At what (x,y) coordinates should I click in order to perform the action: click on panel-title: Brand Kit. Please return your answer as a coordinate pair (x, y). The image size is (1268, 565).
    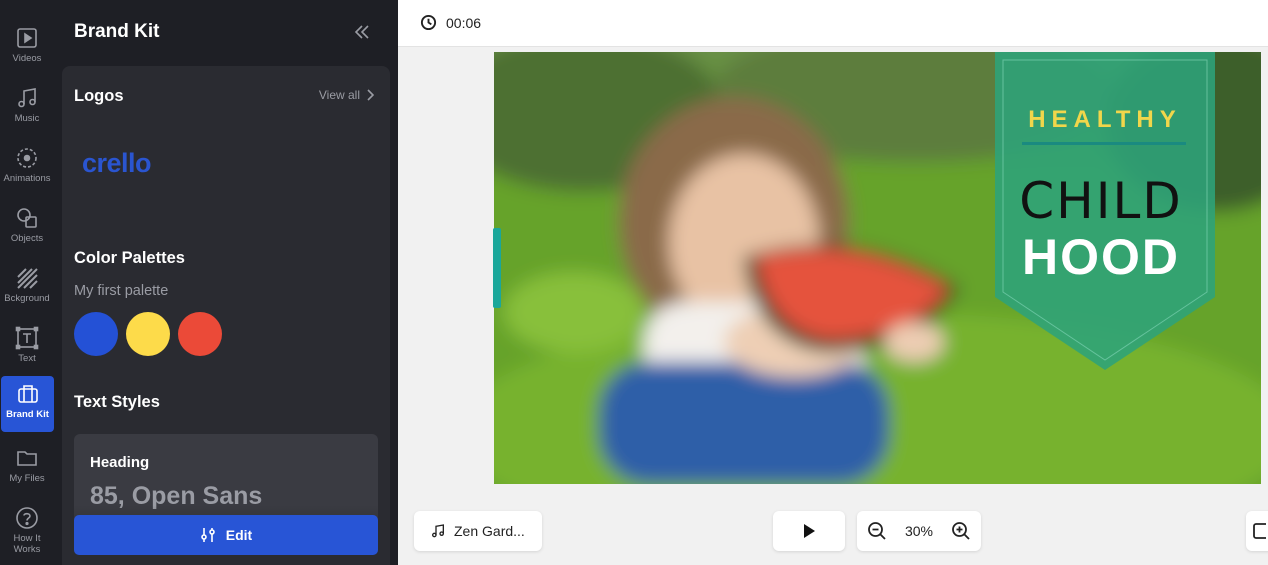
    Looking at the image, I should click on (117, 31).